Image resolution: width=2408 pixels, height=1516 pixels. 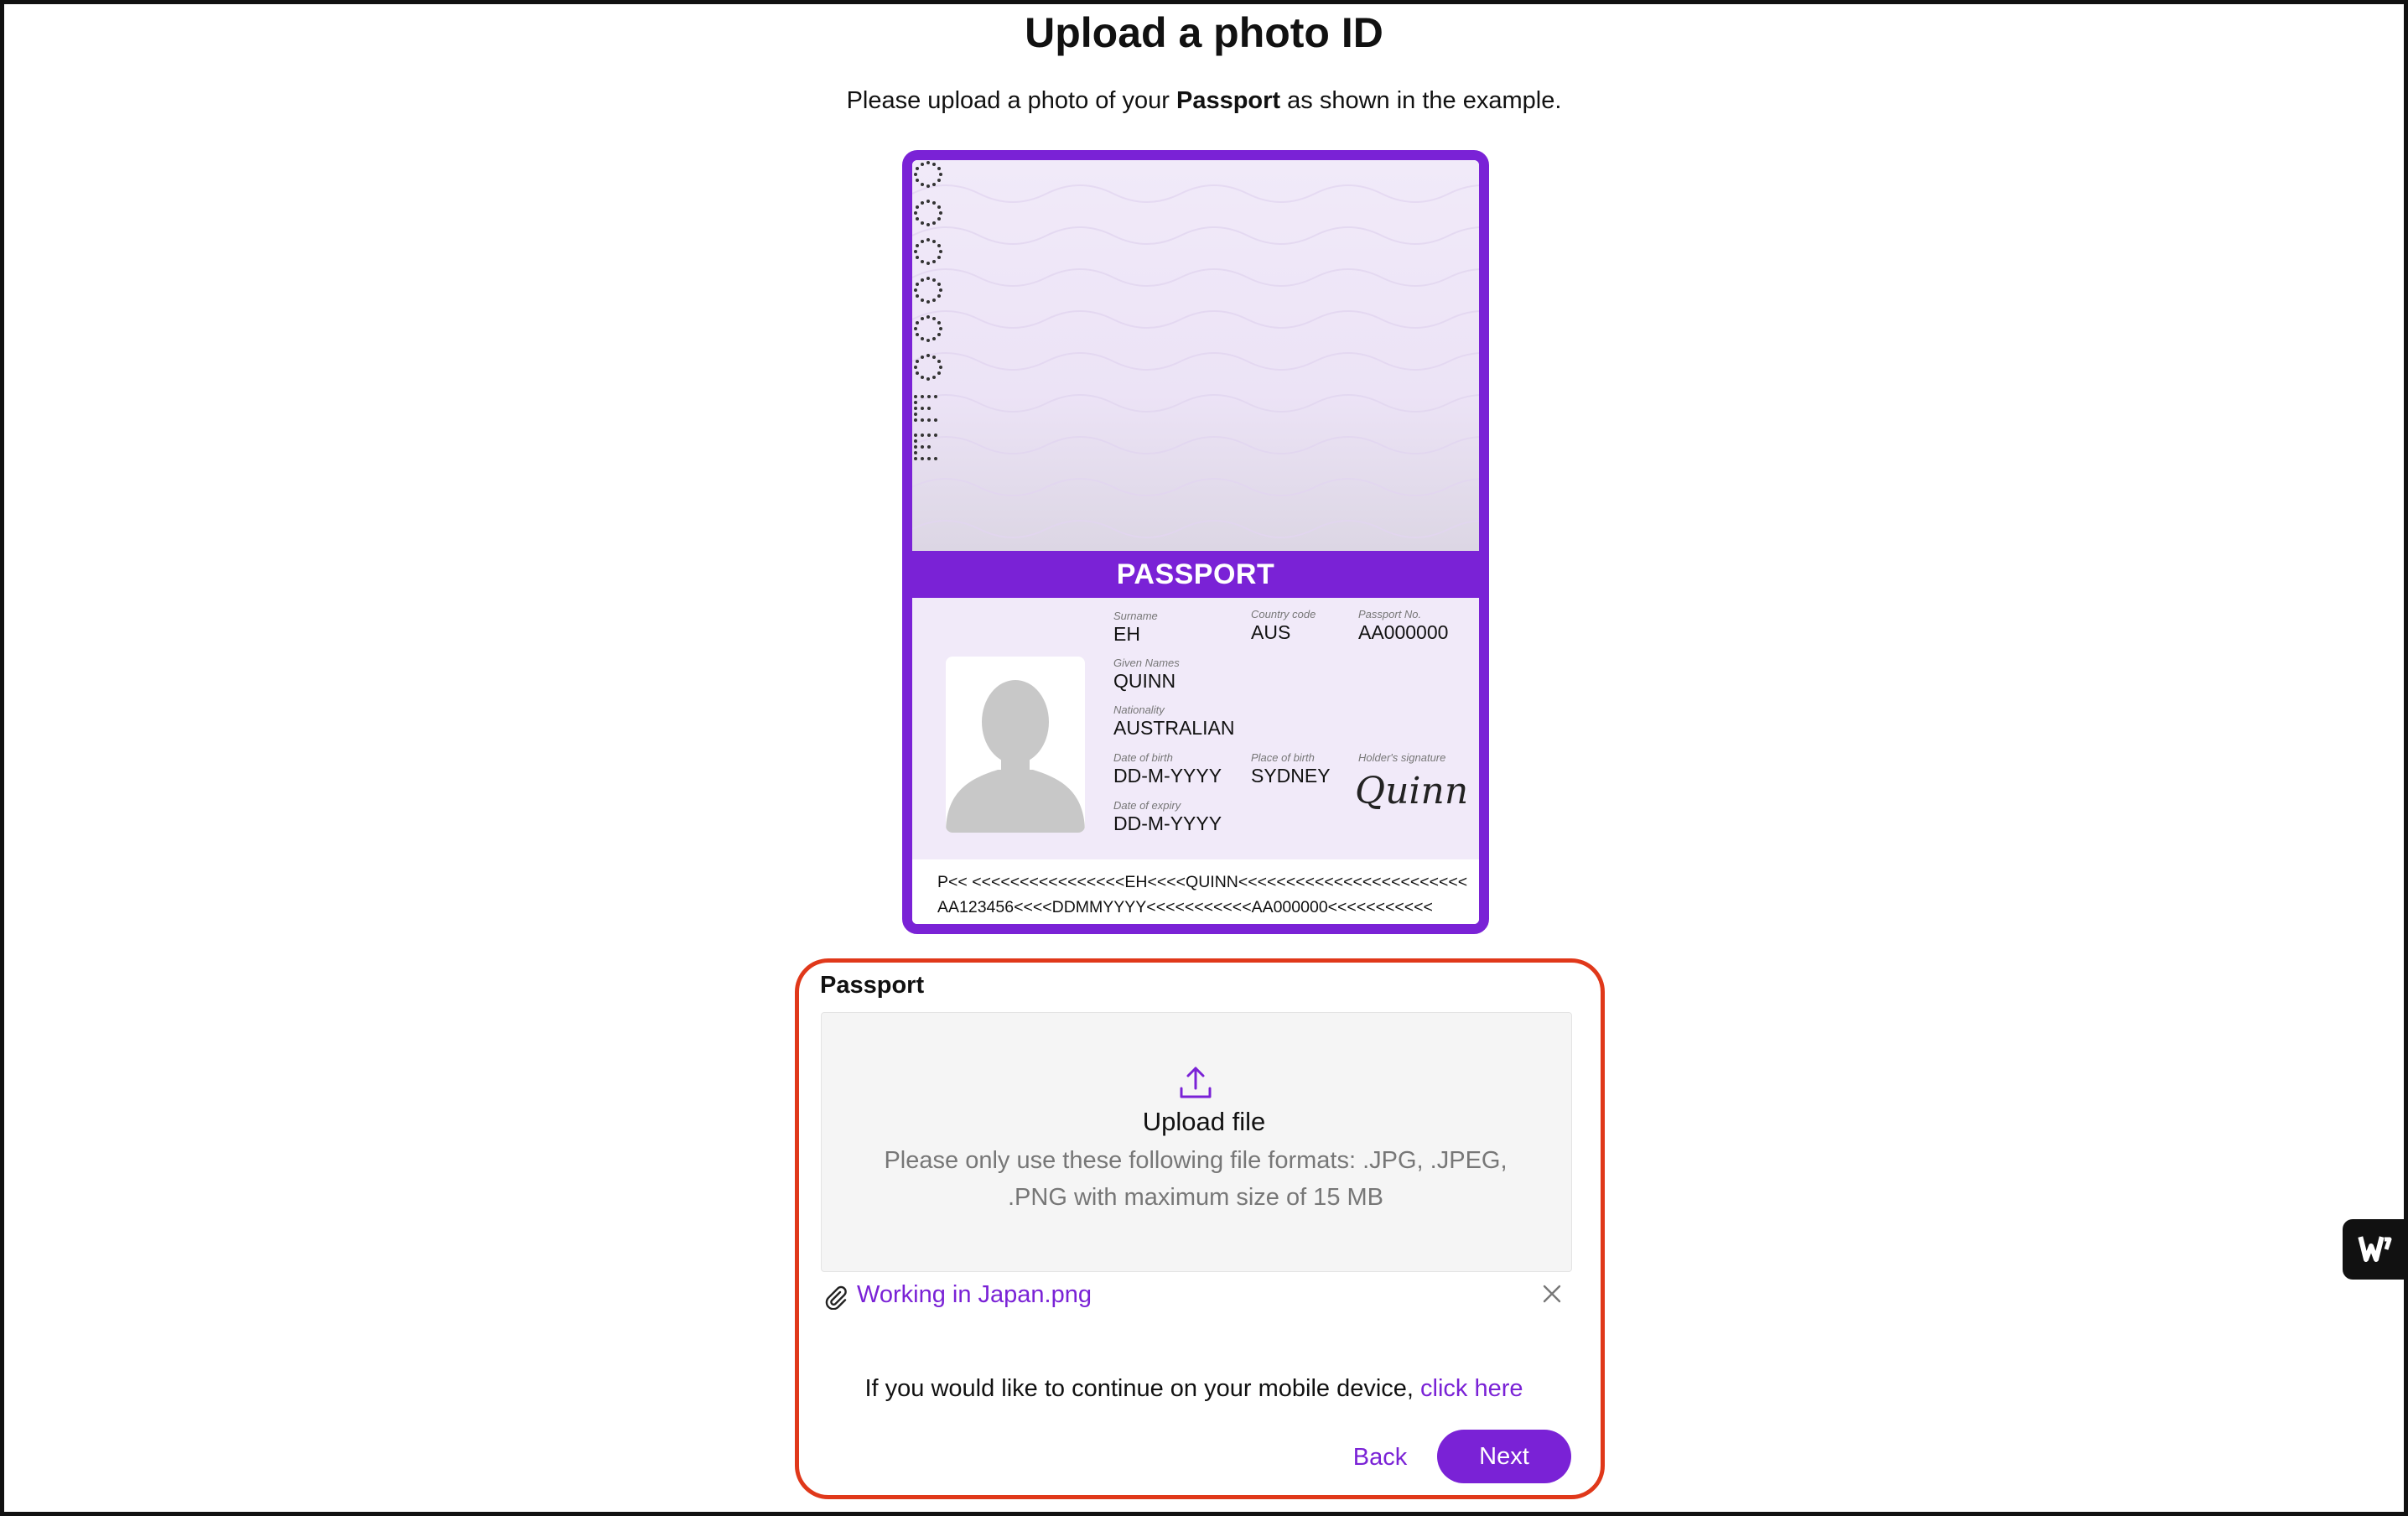 I want to click on back-button: Back, so click(x=1380, y=1457).